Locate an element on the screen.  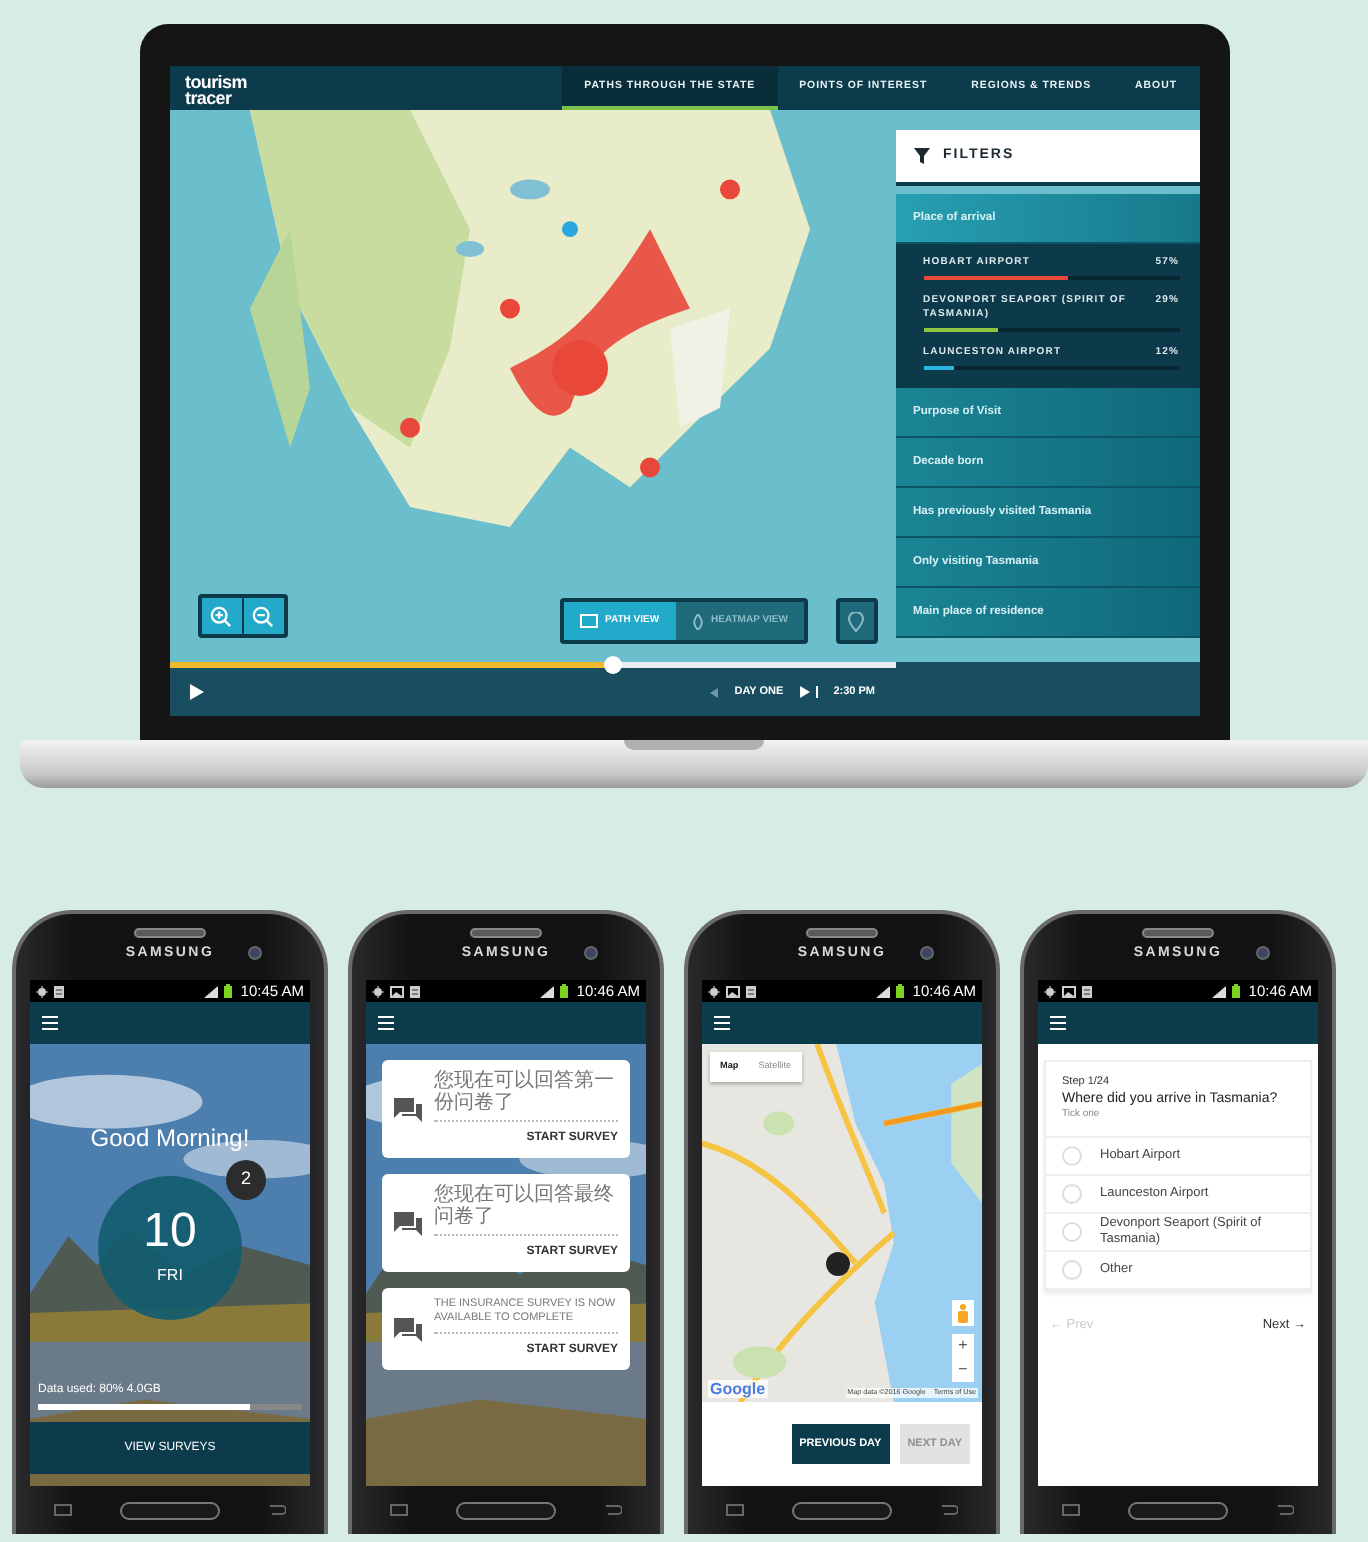
person-icon is located at coordinates (963, 1313).